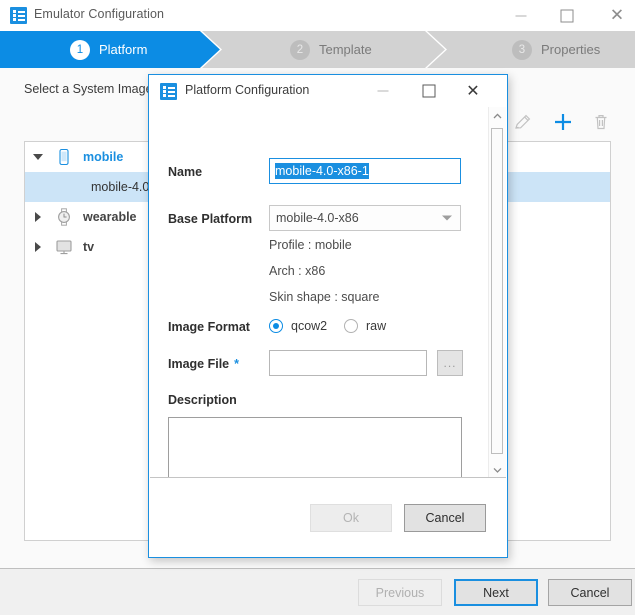 The width and height of the screenshot is (635, 615). What do you see at coordinates (247, 90) in the screenshot?
I see `dialog-title: Platform Configuration` at bounding box center [247, 90].